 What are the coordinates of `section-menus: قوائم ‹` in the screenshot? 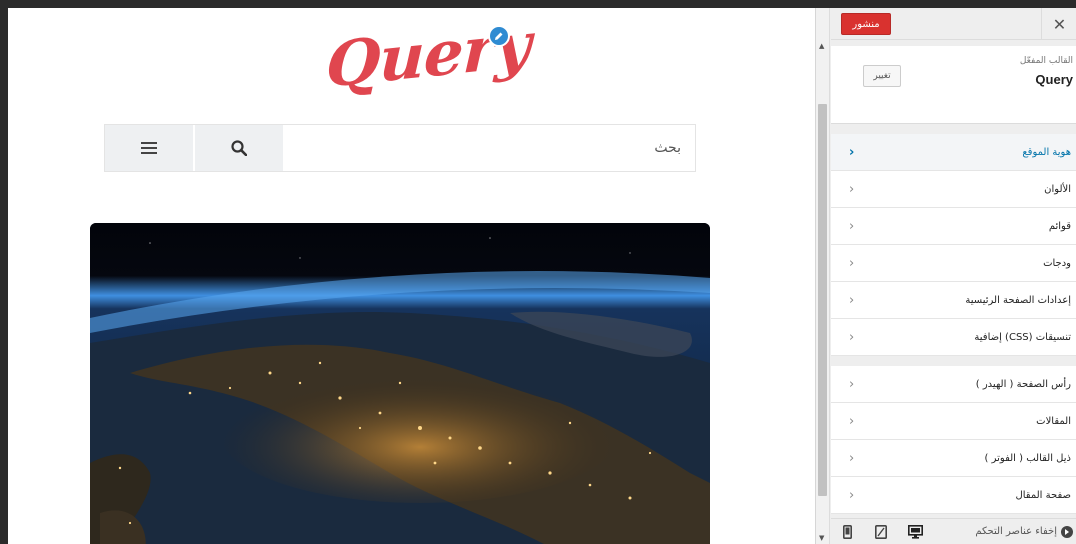 It's located at (953, 226).